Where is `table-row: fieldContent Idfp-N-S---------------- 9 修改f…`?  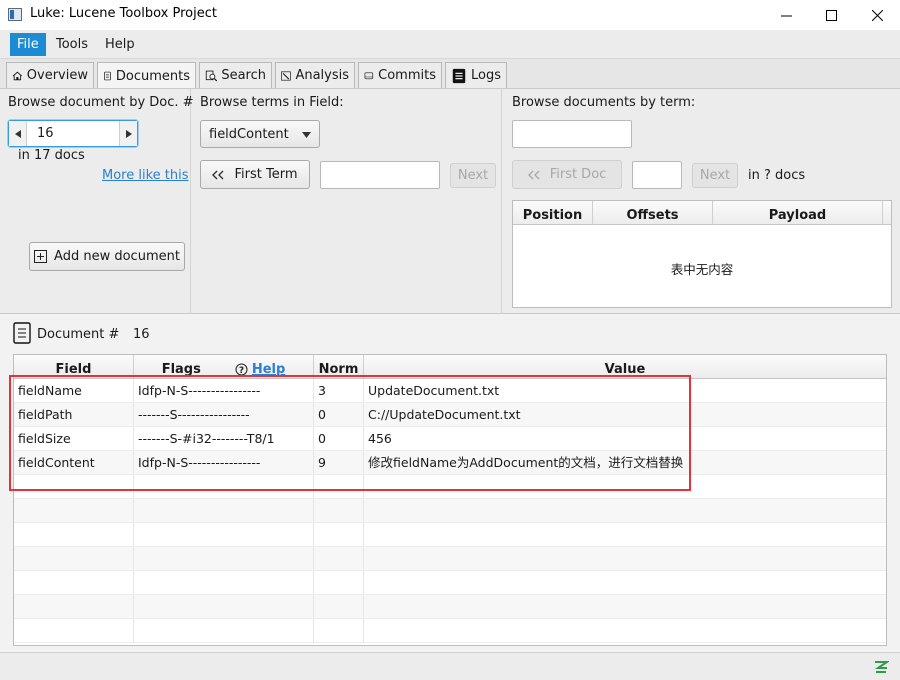 table-row: fieldContent Idfp-N-S---------------- 9 修改f… is located at coordinates (450, 463).